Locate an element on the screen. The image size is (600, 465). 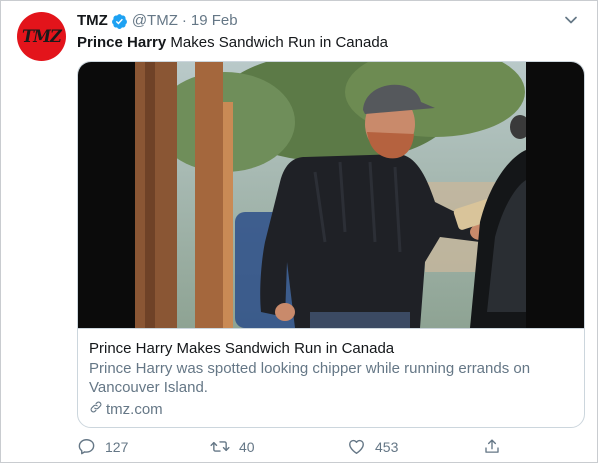
retweet-count: 40 is located at coordinates (247, 446).